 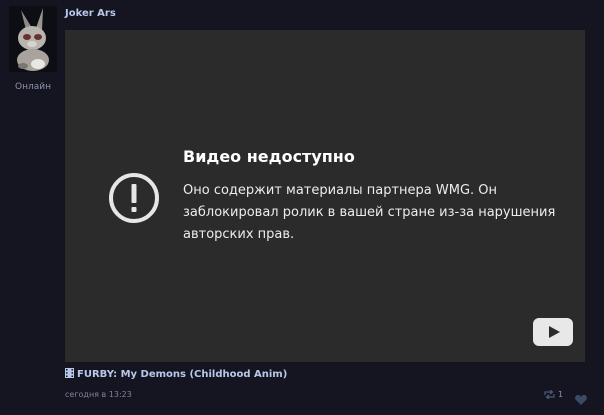 What do you see at coordinates (69, 373) in the screenshot?
I see `film-icon` at bounding box center [69, 373].